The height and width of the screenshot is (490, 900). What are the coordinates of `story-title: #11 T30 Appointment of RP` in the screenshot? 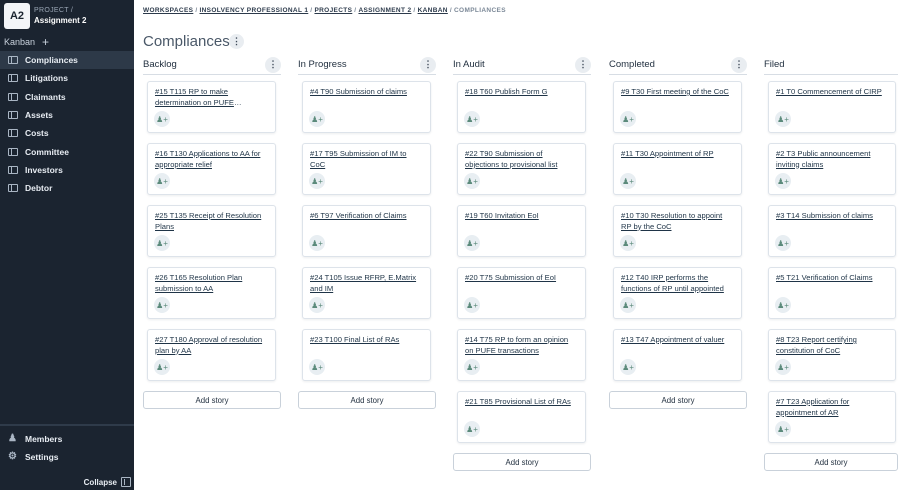 It's located at (677, 154).